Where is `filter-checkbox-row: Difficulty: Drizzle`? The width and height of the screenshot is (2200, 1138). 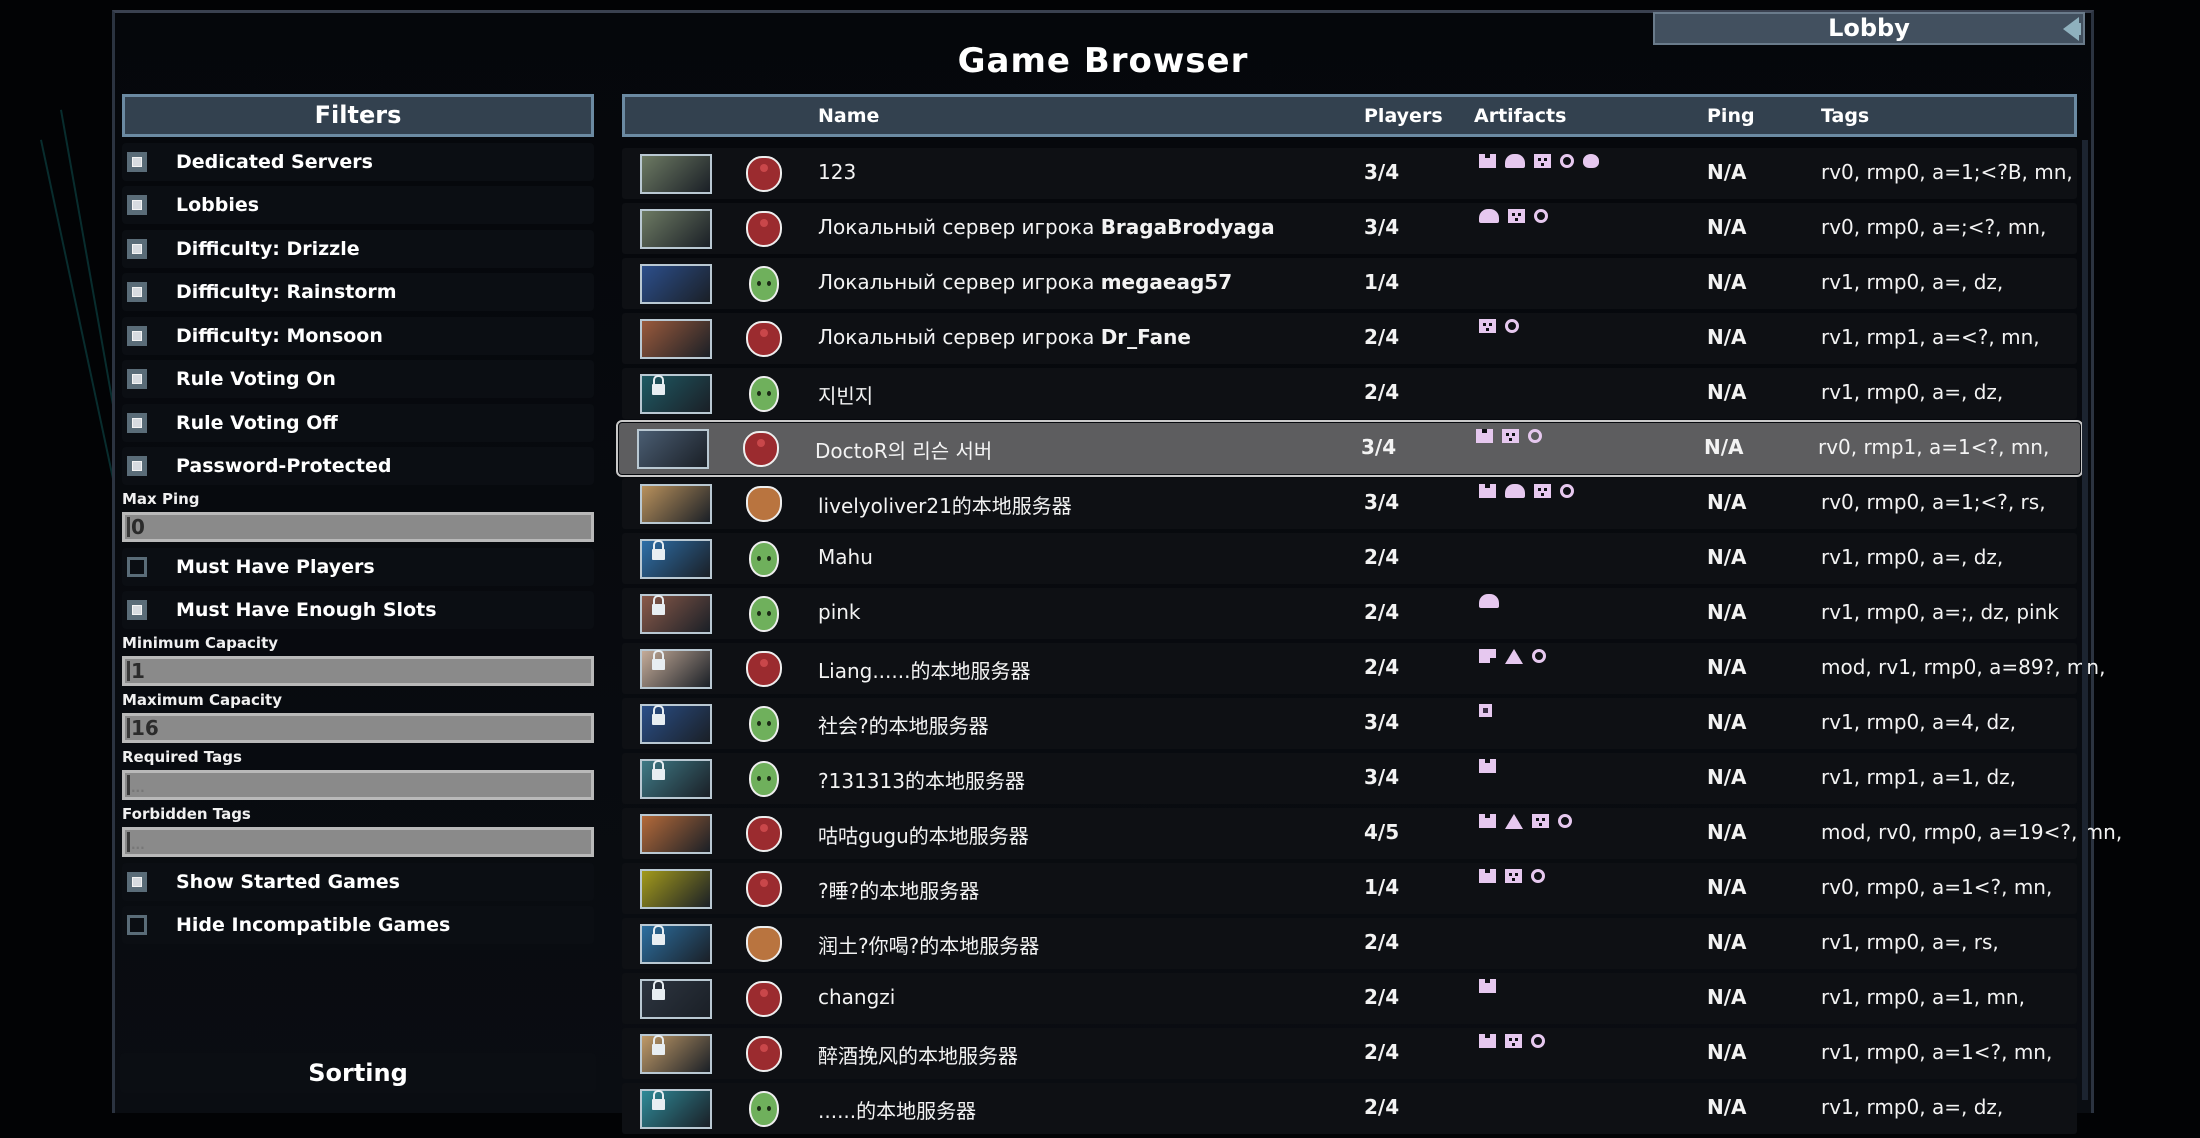 filter-checkbox-row: Difficulty: Drizzle is located at coordinates (358, 248).